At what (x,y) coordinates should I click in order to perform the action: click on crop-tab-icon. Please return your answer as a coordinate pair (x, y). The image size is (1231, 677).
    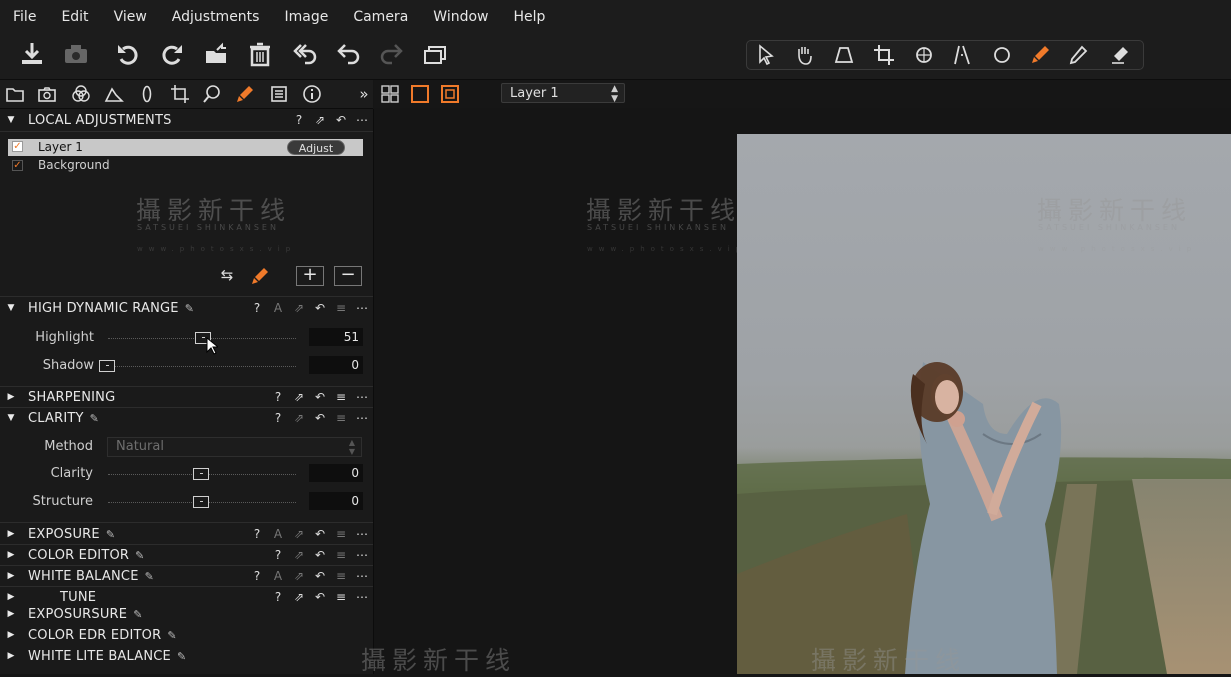
    Looking at the image, I should click on (180, 94).